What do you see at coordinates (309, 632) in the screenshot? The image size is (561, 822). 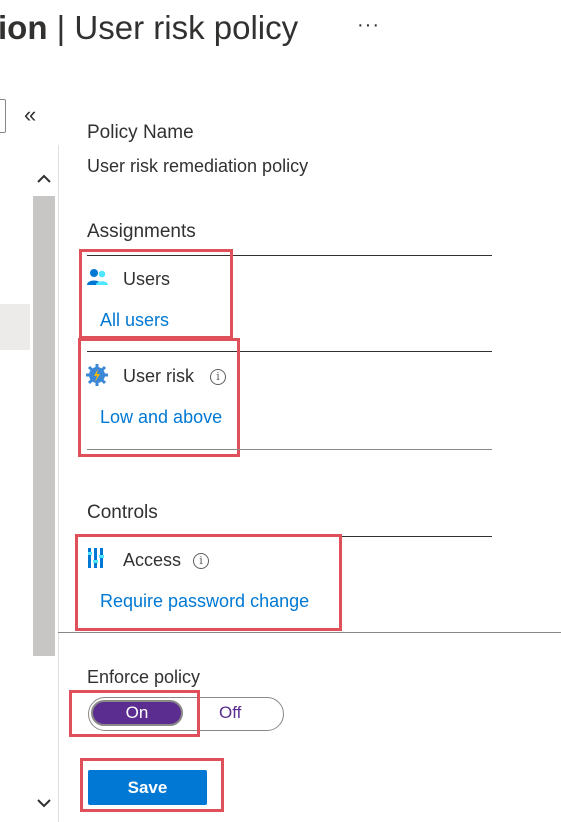 I see `footer-divider` at bounding box center [309, 632].